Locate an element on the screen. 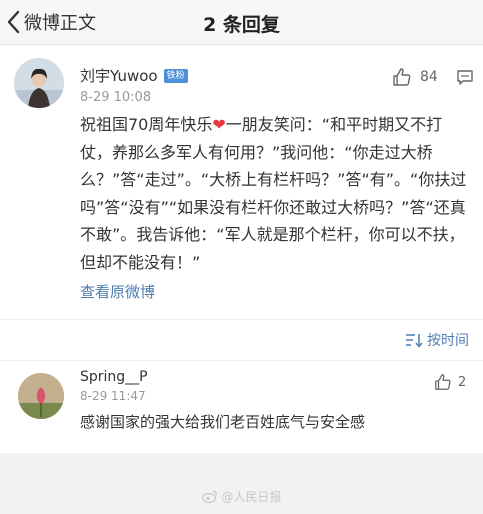 The height and width of the screenshot is (514, 483). post-like-button: 84 is located at coordinates (415, 77).